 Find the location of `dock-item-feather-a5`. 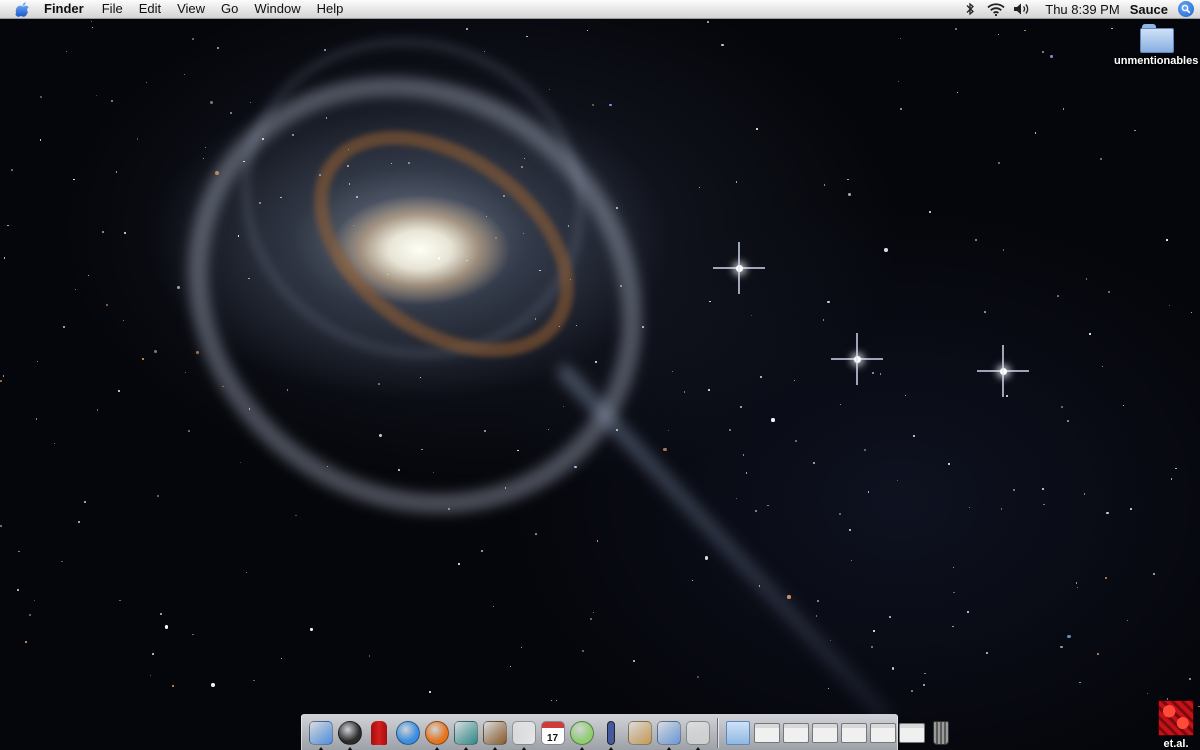

dock-item-feather-a5 is located at coordinates (466, 733).